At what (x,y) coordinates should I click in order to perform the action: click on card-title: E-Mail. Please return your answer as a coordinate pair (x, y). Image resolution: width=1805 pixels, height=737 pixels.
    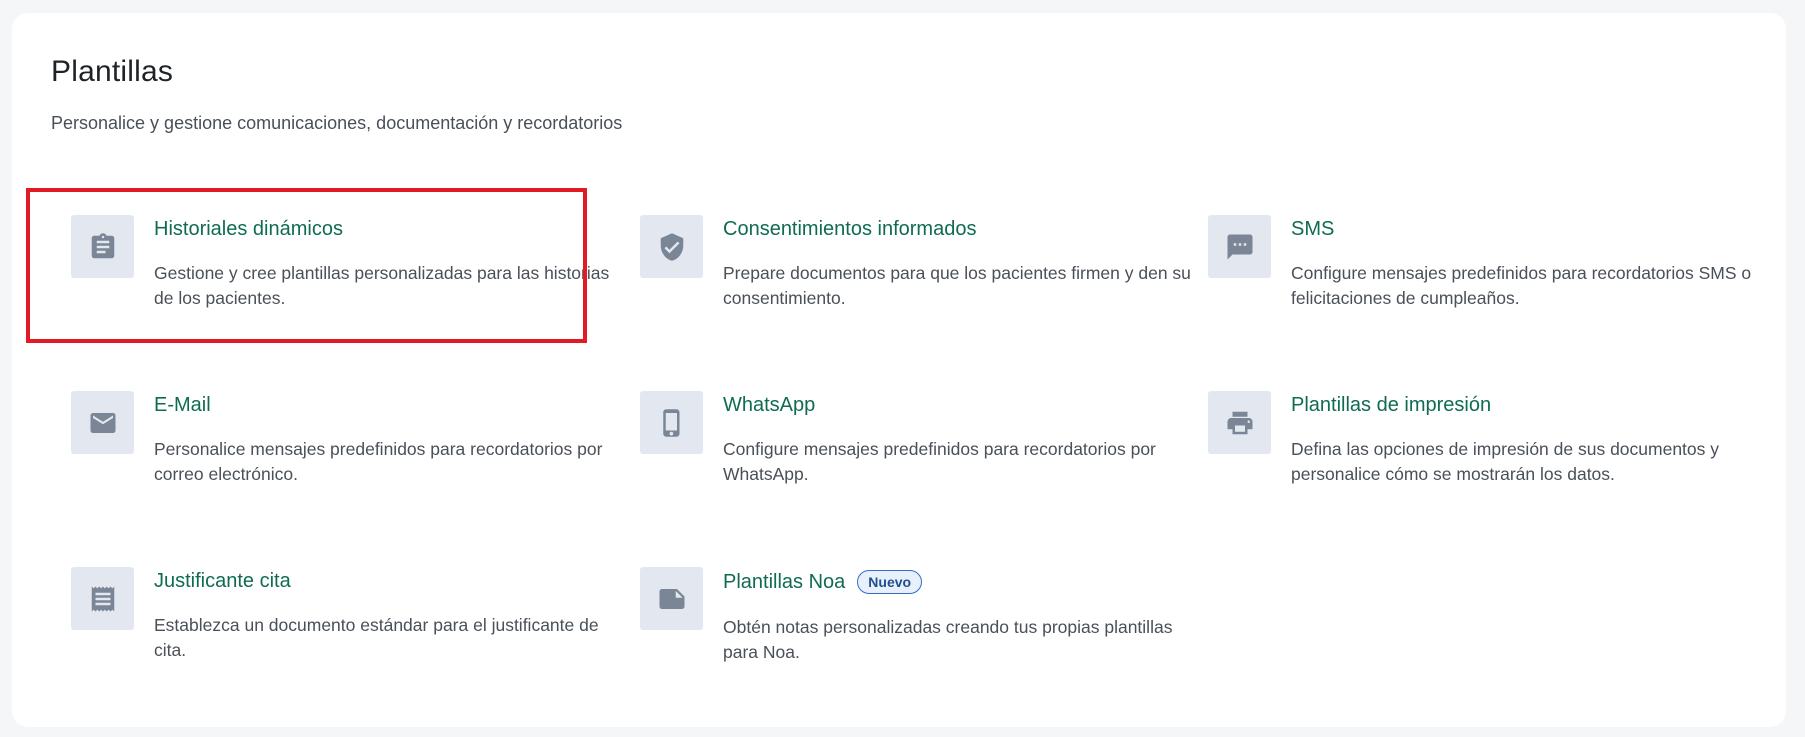
    Looking at the image, I should click on (182, 405).